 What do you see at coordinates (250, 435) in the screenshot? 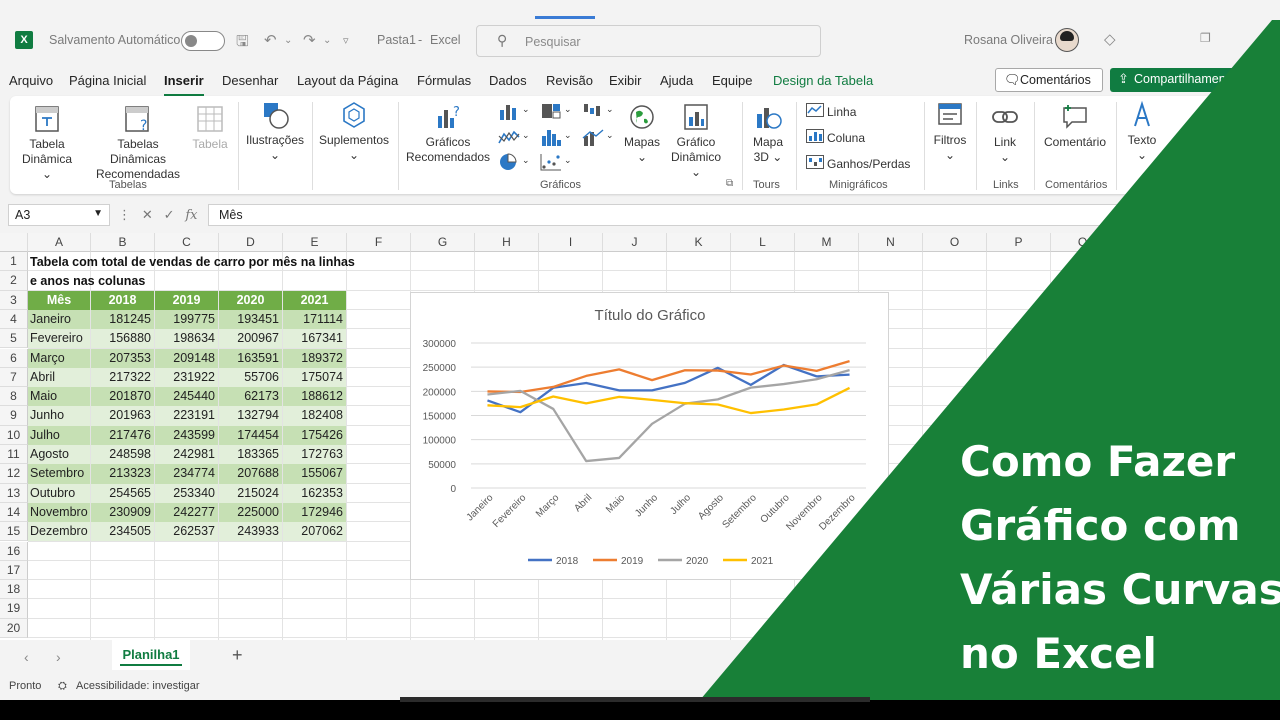
I see `table-value-cell: 174454` at bounding box center [250, 435].